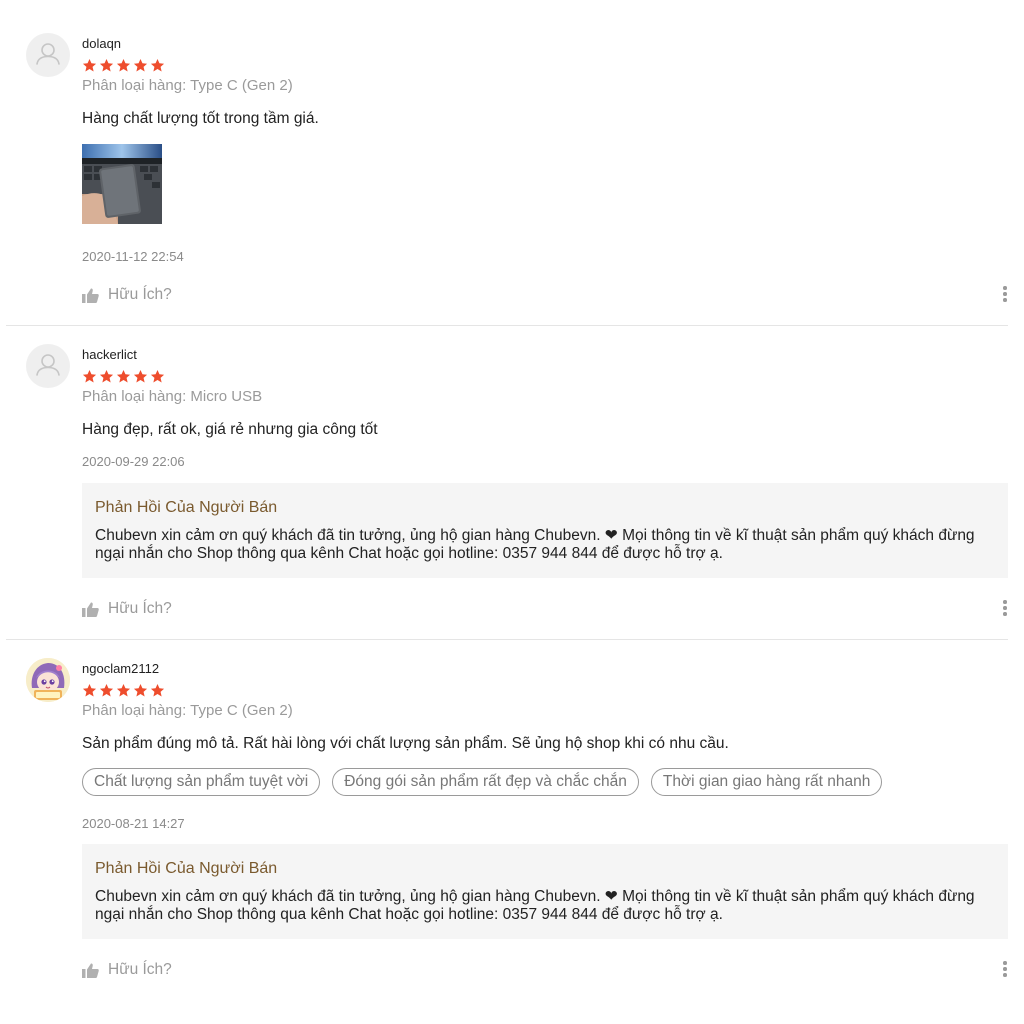 This screenshot has width=1024, height=1024. I want to click on review-tag: Chất lượng sản phẩm tuyệt vời, so click(201, 782).